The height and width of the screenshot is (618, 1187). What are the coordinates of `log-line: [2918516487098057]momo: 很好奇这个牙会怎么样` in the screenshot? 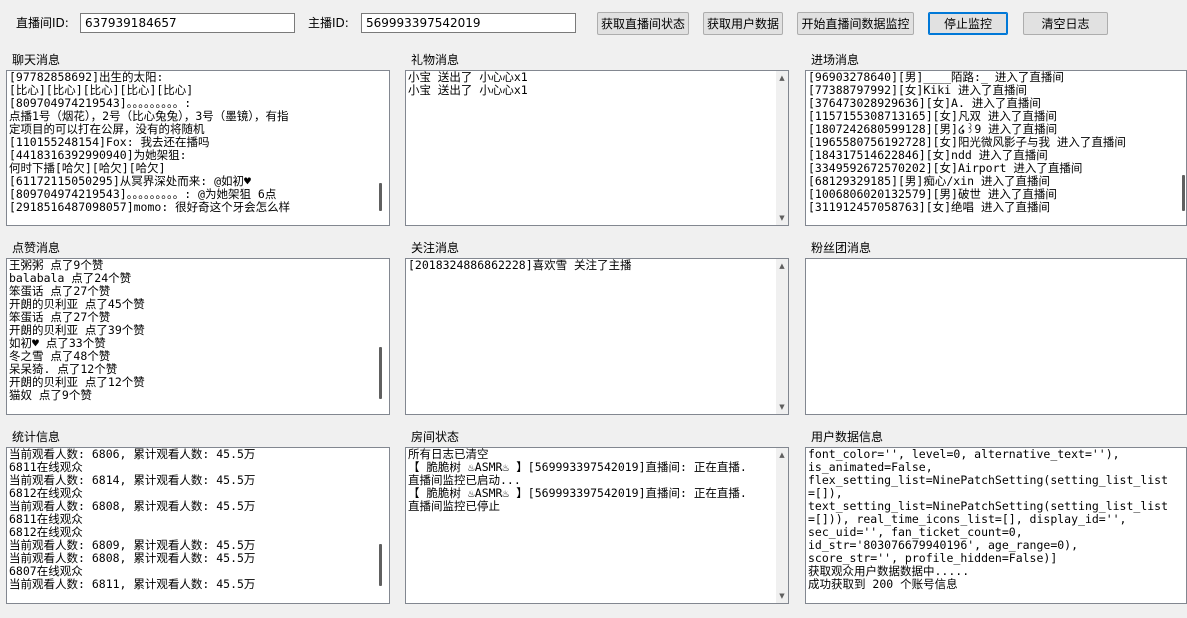 It's located at (150, 207).